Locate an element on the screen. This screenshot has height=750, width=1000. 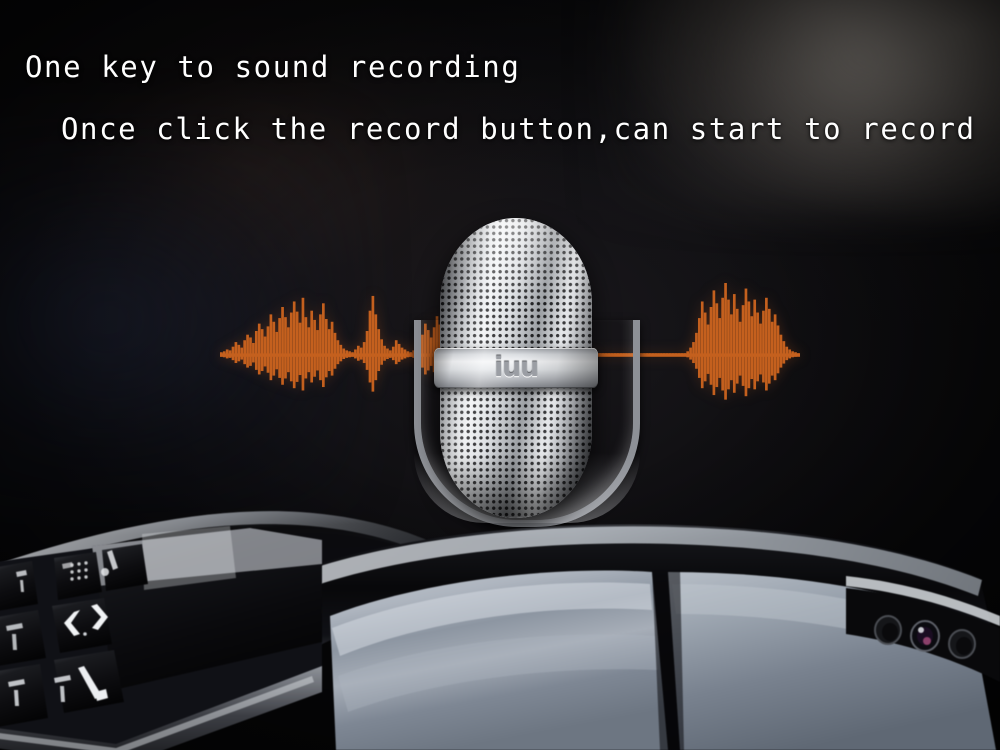
device-key-nav is located at coordinates (82, 625).